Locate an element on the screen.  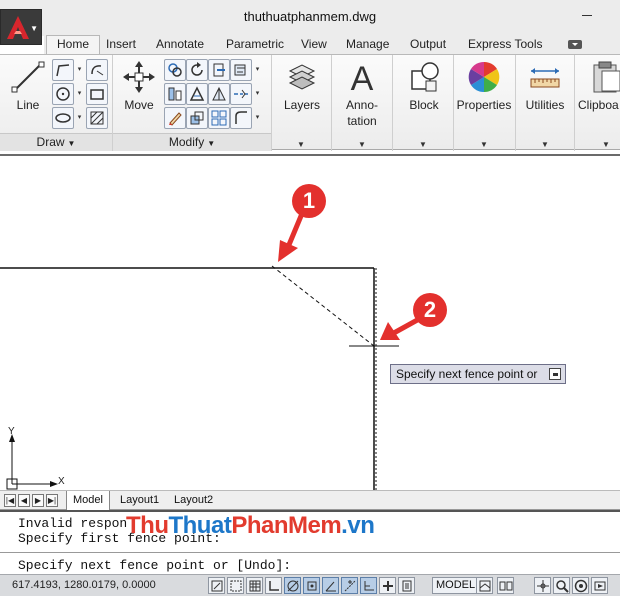
quick-view-layouts-button is located at coordinates (484, 585).